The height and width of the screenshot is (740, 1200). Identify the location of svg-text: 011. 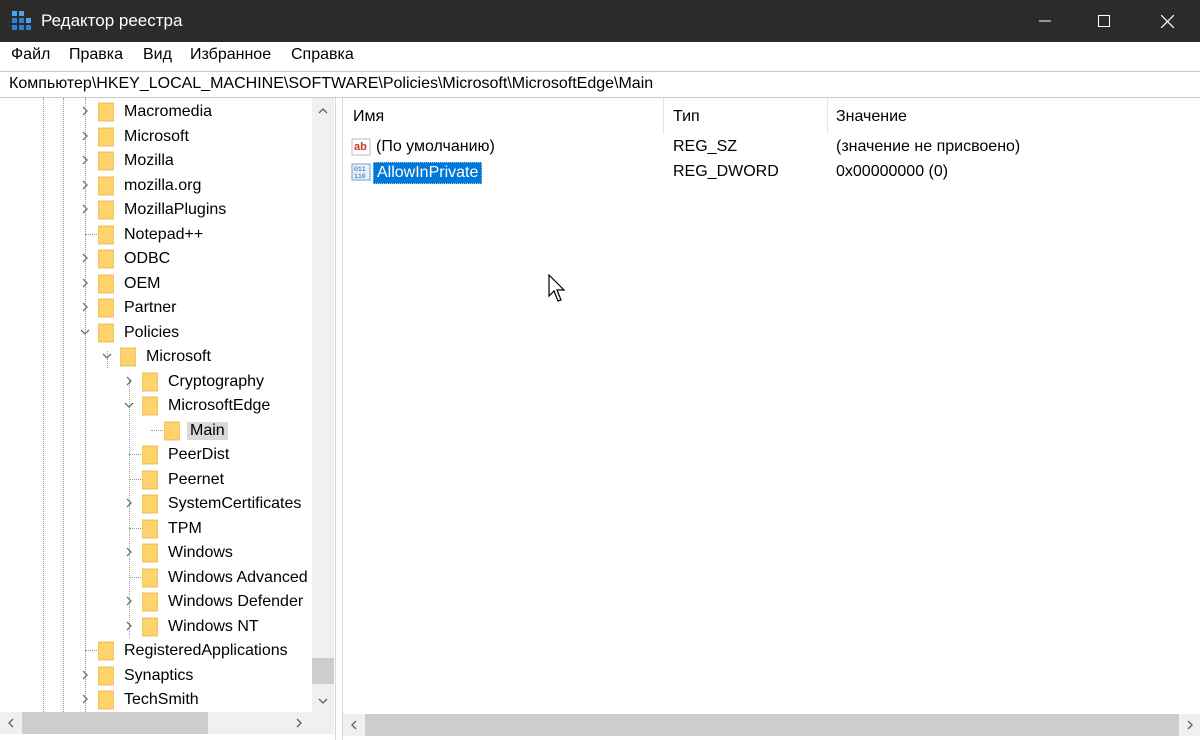
(360, 169).